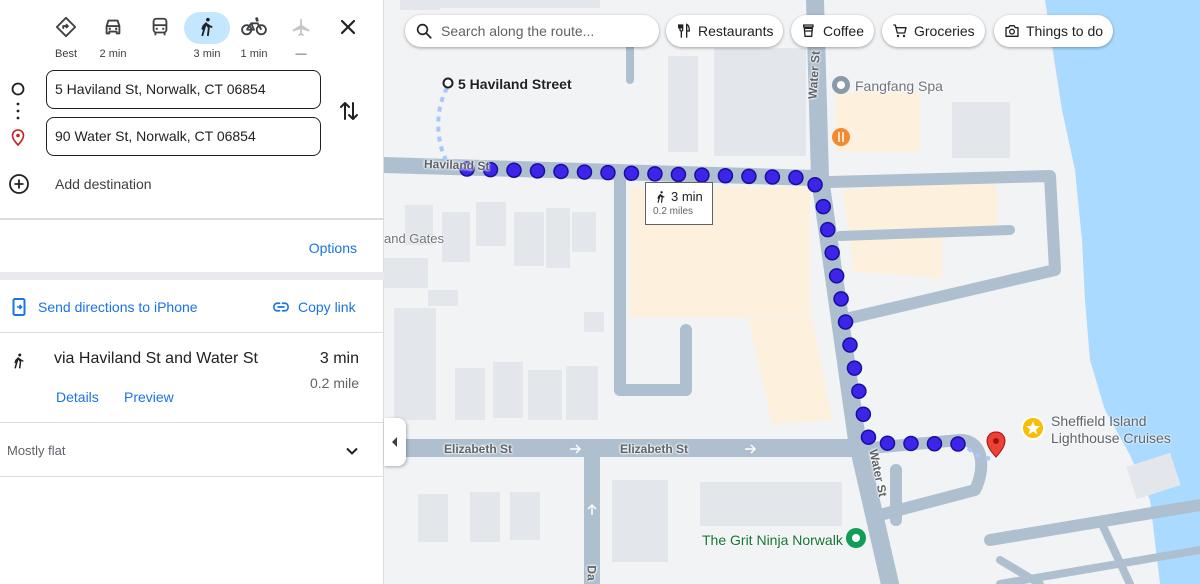 This screenshot has height=584, width=1200. I want to click on options-button: Options, so click(333, 248).